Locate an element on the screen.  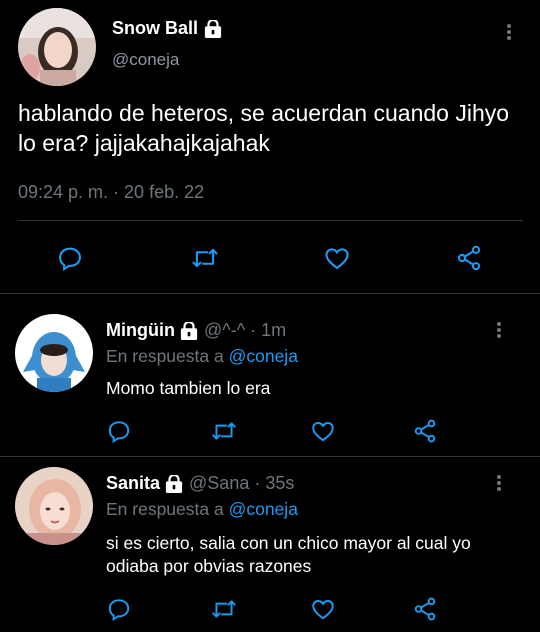
handle-timestamp: @Sana · 35s is located at coordinates (241, 483).